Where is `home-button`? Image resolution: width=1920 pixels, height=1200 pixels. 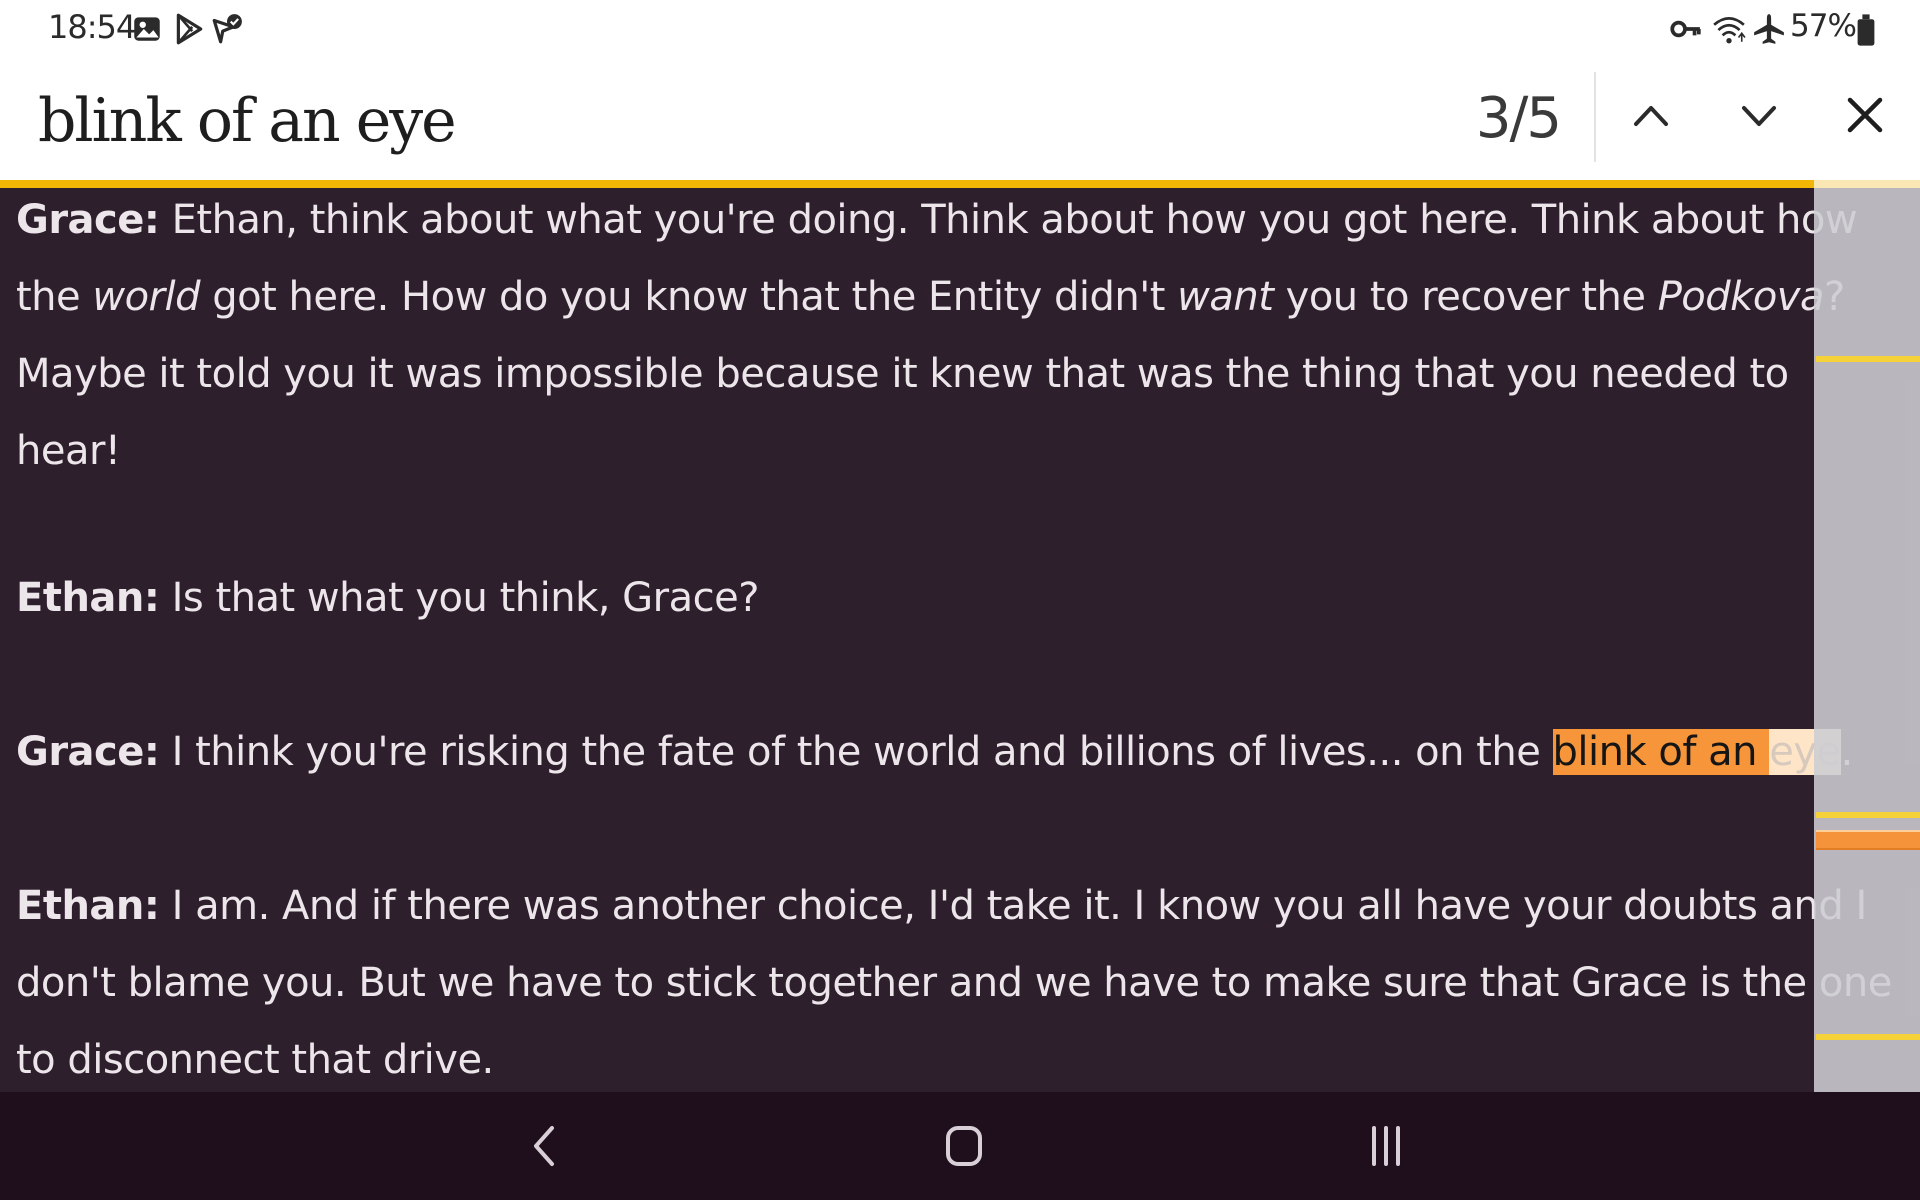 home-button is located at coordinates (964, 1146).